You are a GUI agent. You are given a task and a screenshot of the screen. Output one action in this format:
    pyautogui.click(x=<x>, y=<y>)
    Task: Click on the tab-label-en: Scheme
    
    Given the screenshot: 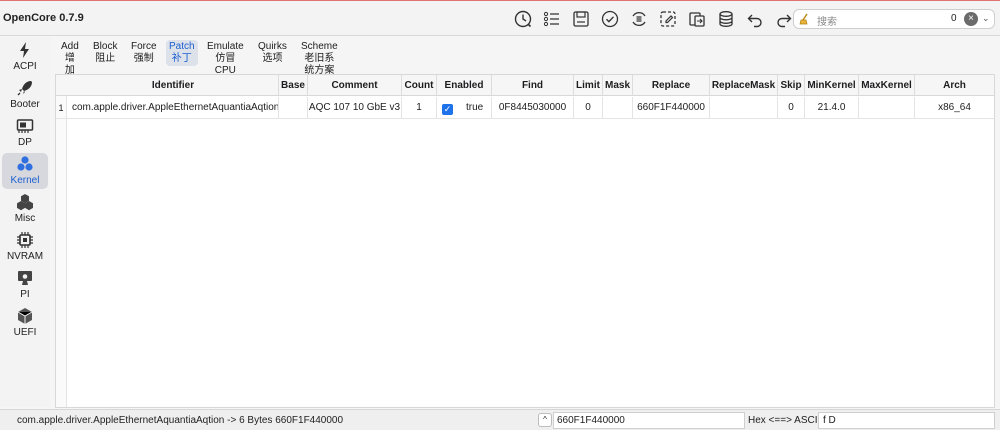 What is the action you would take?
    pyautogui.click(x=319, y=46)
    